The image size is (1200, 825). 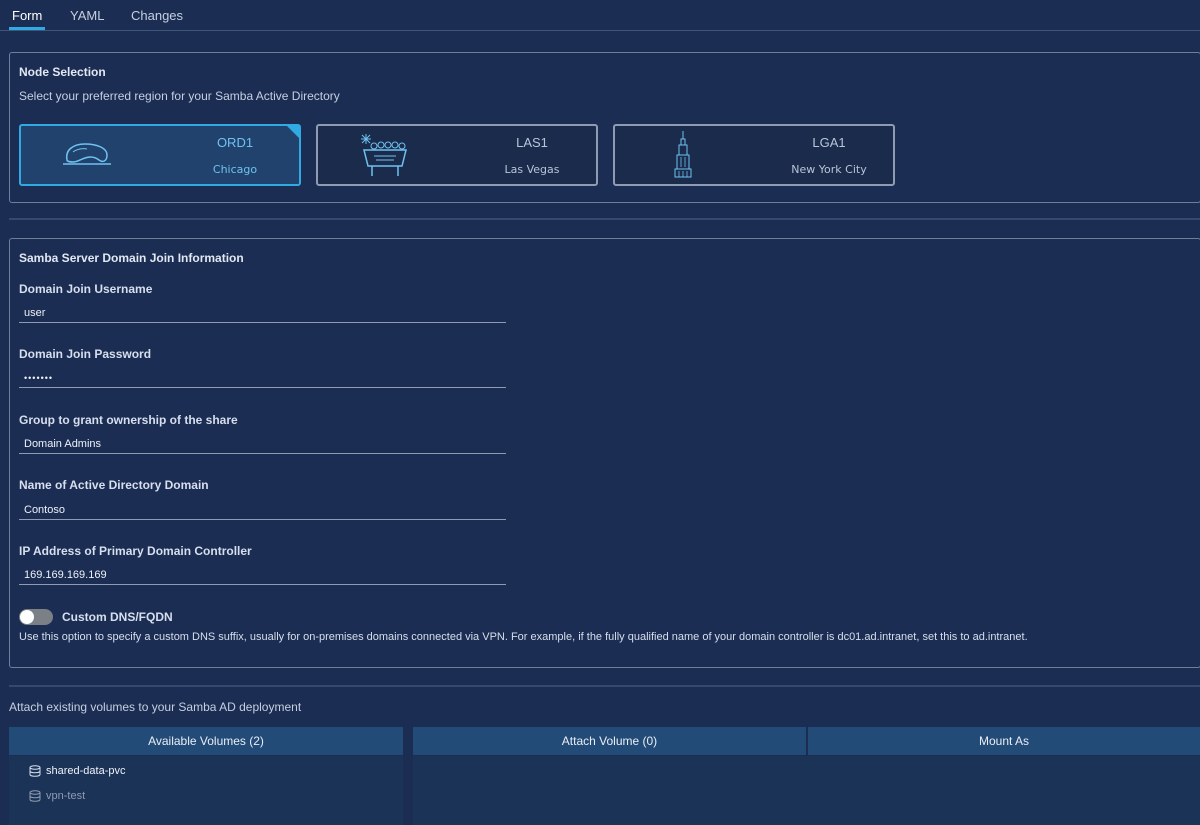 What do you see at coordinates (36, 617) in the screenshot?
I see `custom-dns-toggle` at bounding box center [36, 617].